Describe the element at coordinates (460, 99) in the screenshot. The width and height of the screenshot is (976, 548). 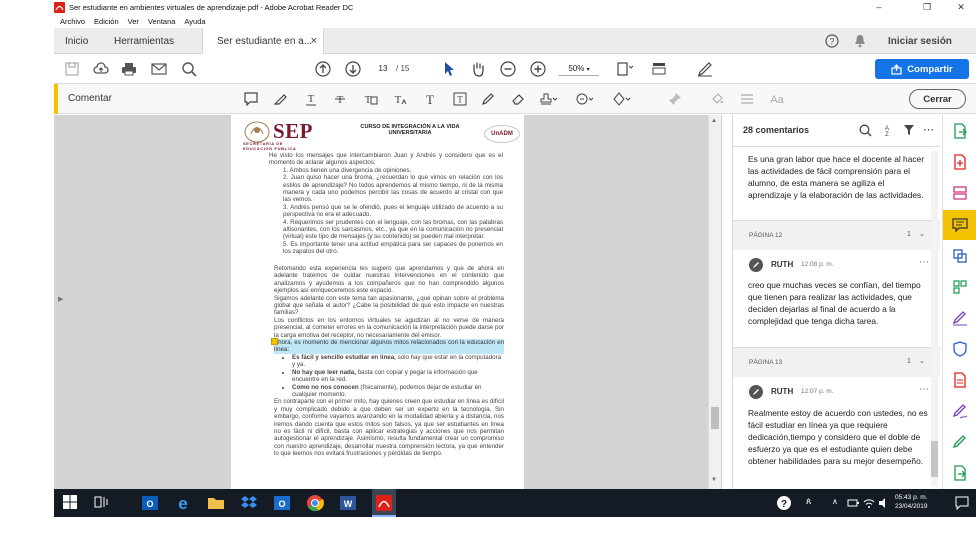
I see `text-box-icon: T` at that location.